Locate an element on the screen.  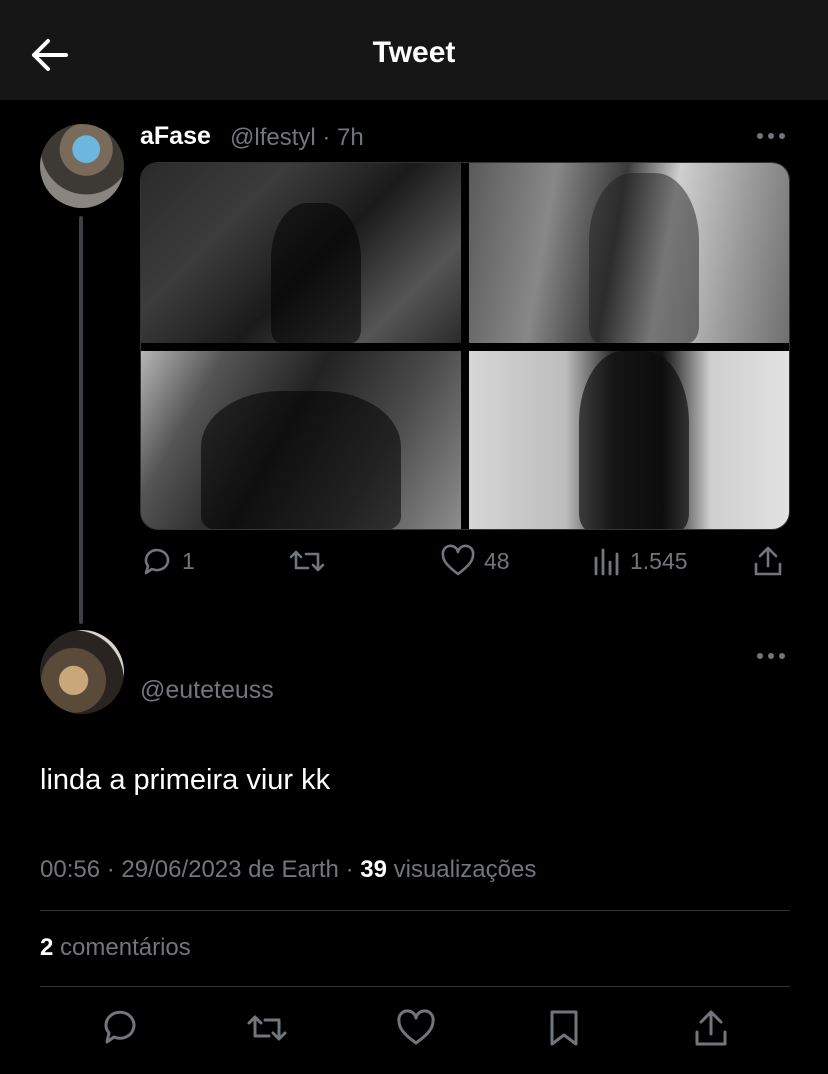
reply-more-options-button is located at coordinates (771, 656).